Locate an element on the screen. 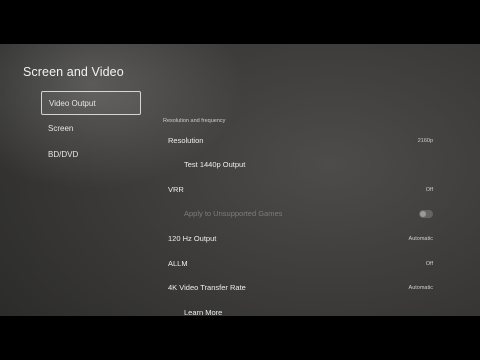 This screenshot has width=480, height=360. apply-unsupported-games-row: Apply to Unsupported Games is located at coordinates (299, 214).